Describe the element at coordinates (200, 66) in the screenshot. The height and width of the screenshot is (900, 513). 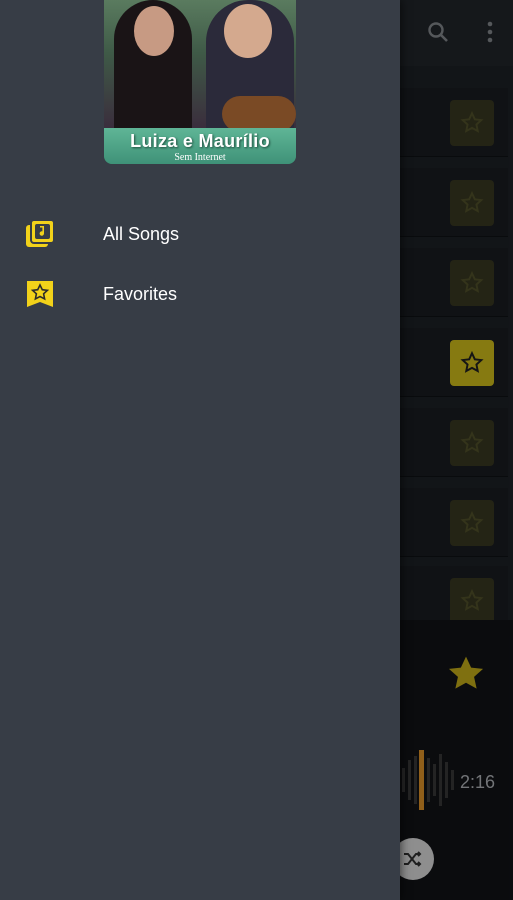
I see `cover-photo` at that location.